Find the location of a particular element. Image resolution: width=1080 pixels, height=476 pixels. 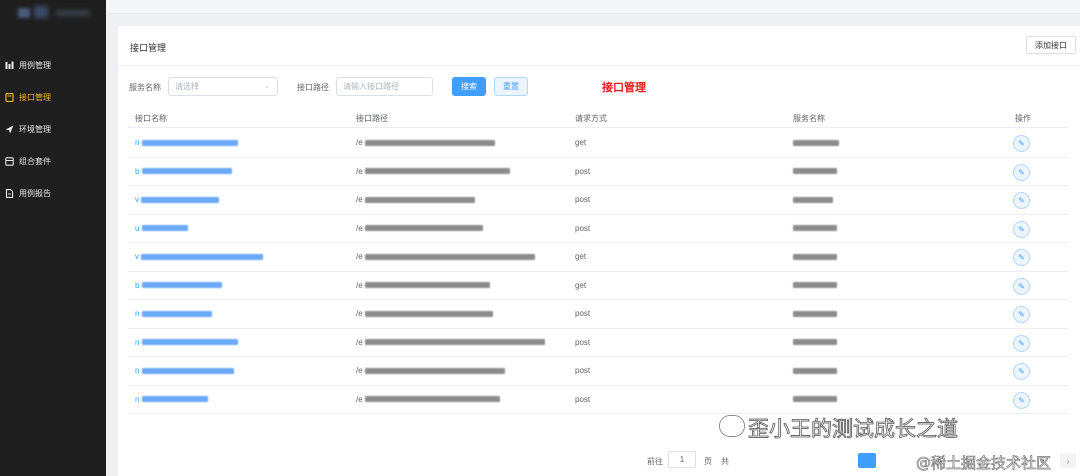

add-interface-button: 添加接口 is located at coordinates (1051, 45).